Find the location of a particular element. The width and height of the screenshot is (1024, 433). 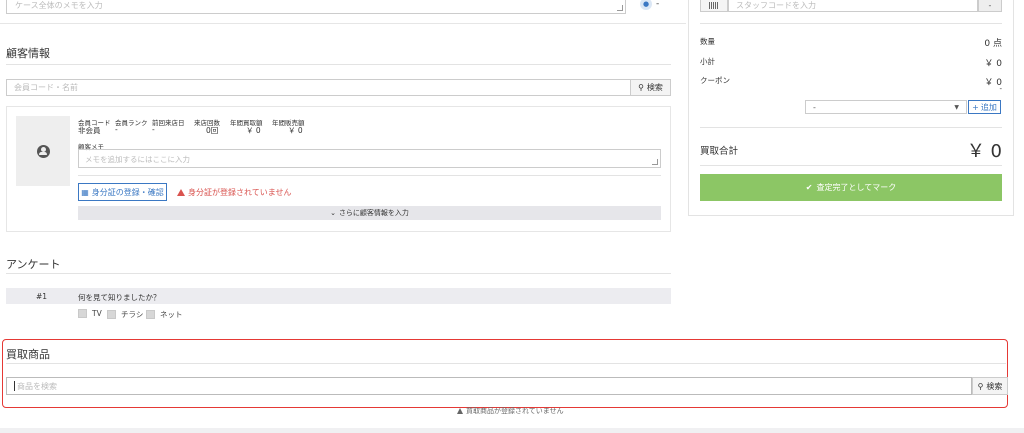

survey-option-net: ネット is located at coordinates (164, 314).